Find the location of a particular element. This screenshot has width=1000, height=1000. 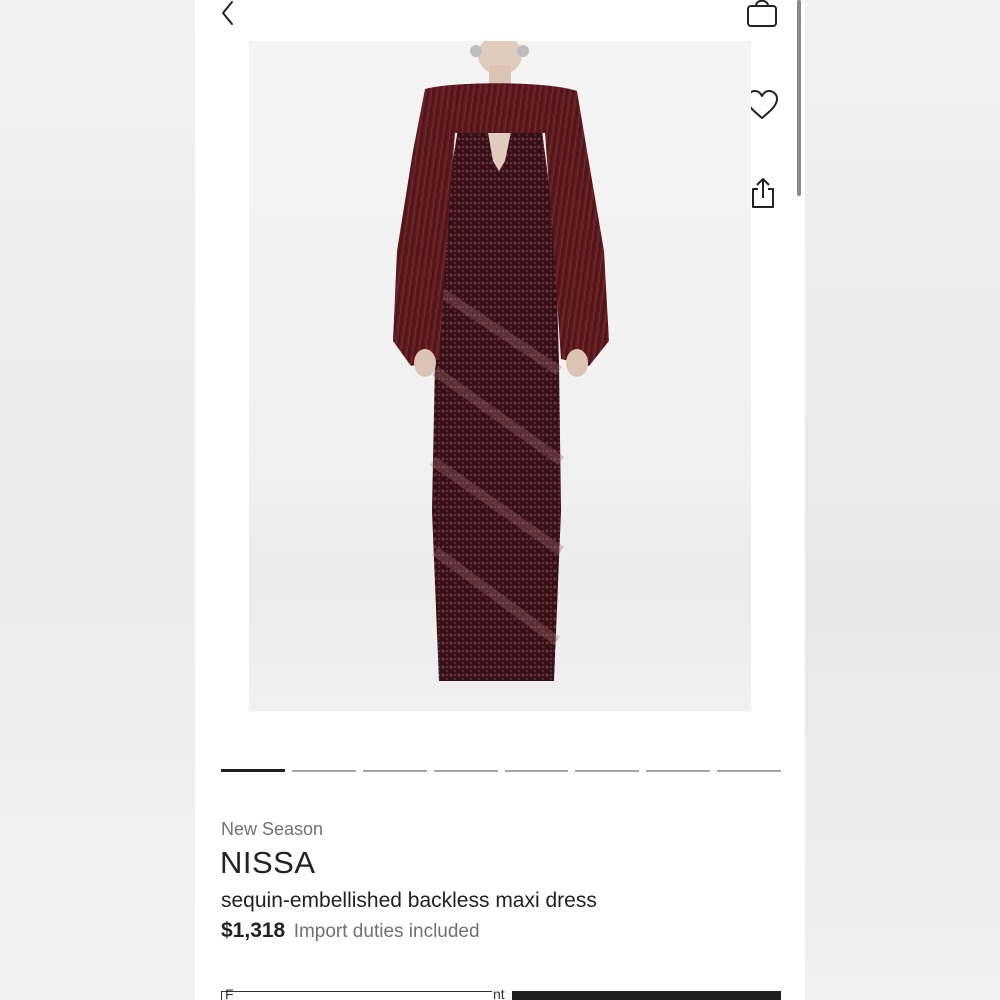

import-duties-note: Import duties included is located at coordinates (386, 931).